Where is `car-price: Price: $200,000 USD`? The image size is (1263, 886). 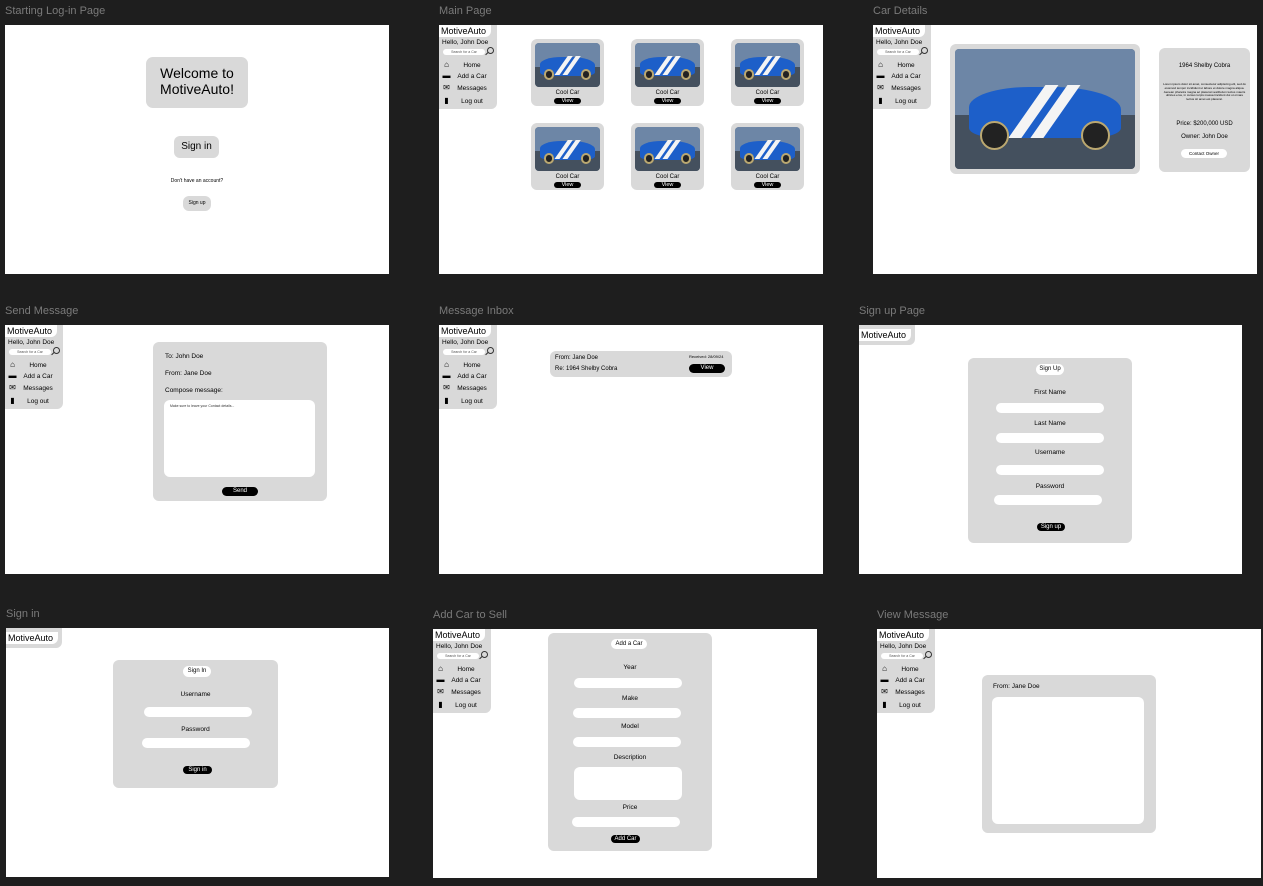 car-price: Price: $200,000 USD is located at coordinates (1204, 124).